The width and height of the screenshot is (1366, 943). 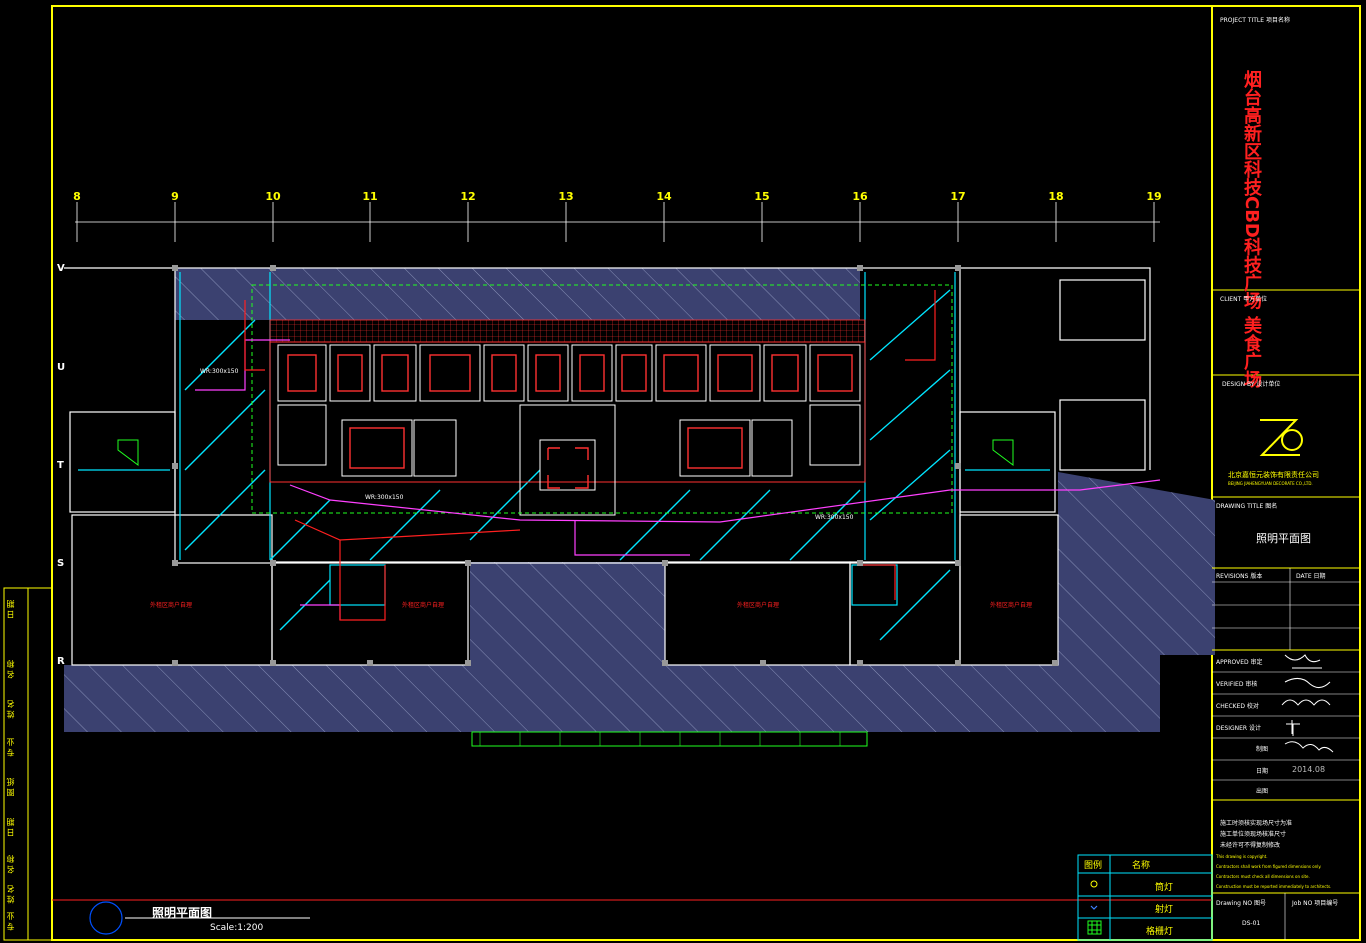 What do you see at coordinates (1141, 866) in the screenshot?
I see `legend-name-header: 名称` at bounding box center [1141, 866].